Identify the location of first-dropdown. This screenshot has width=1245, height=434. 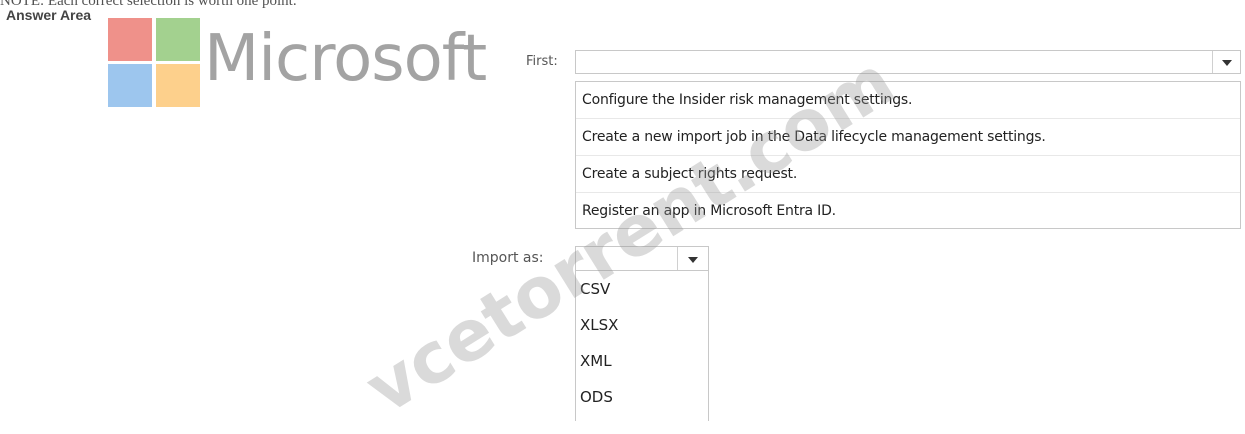
(908, 62).